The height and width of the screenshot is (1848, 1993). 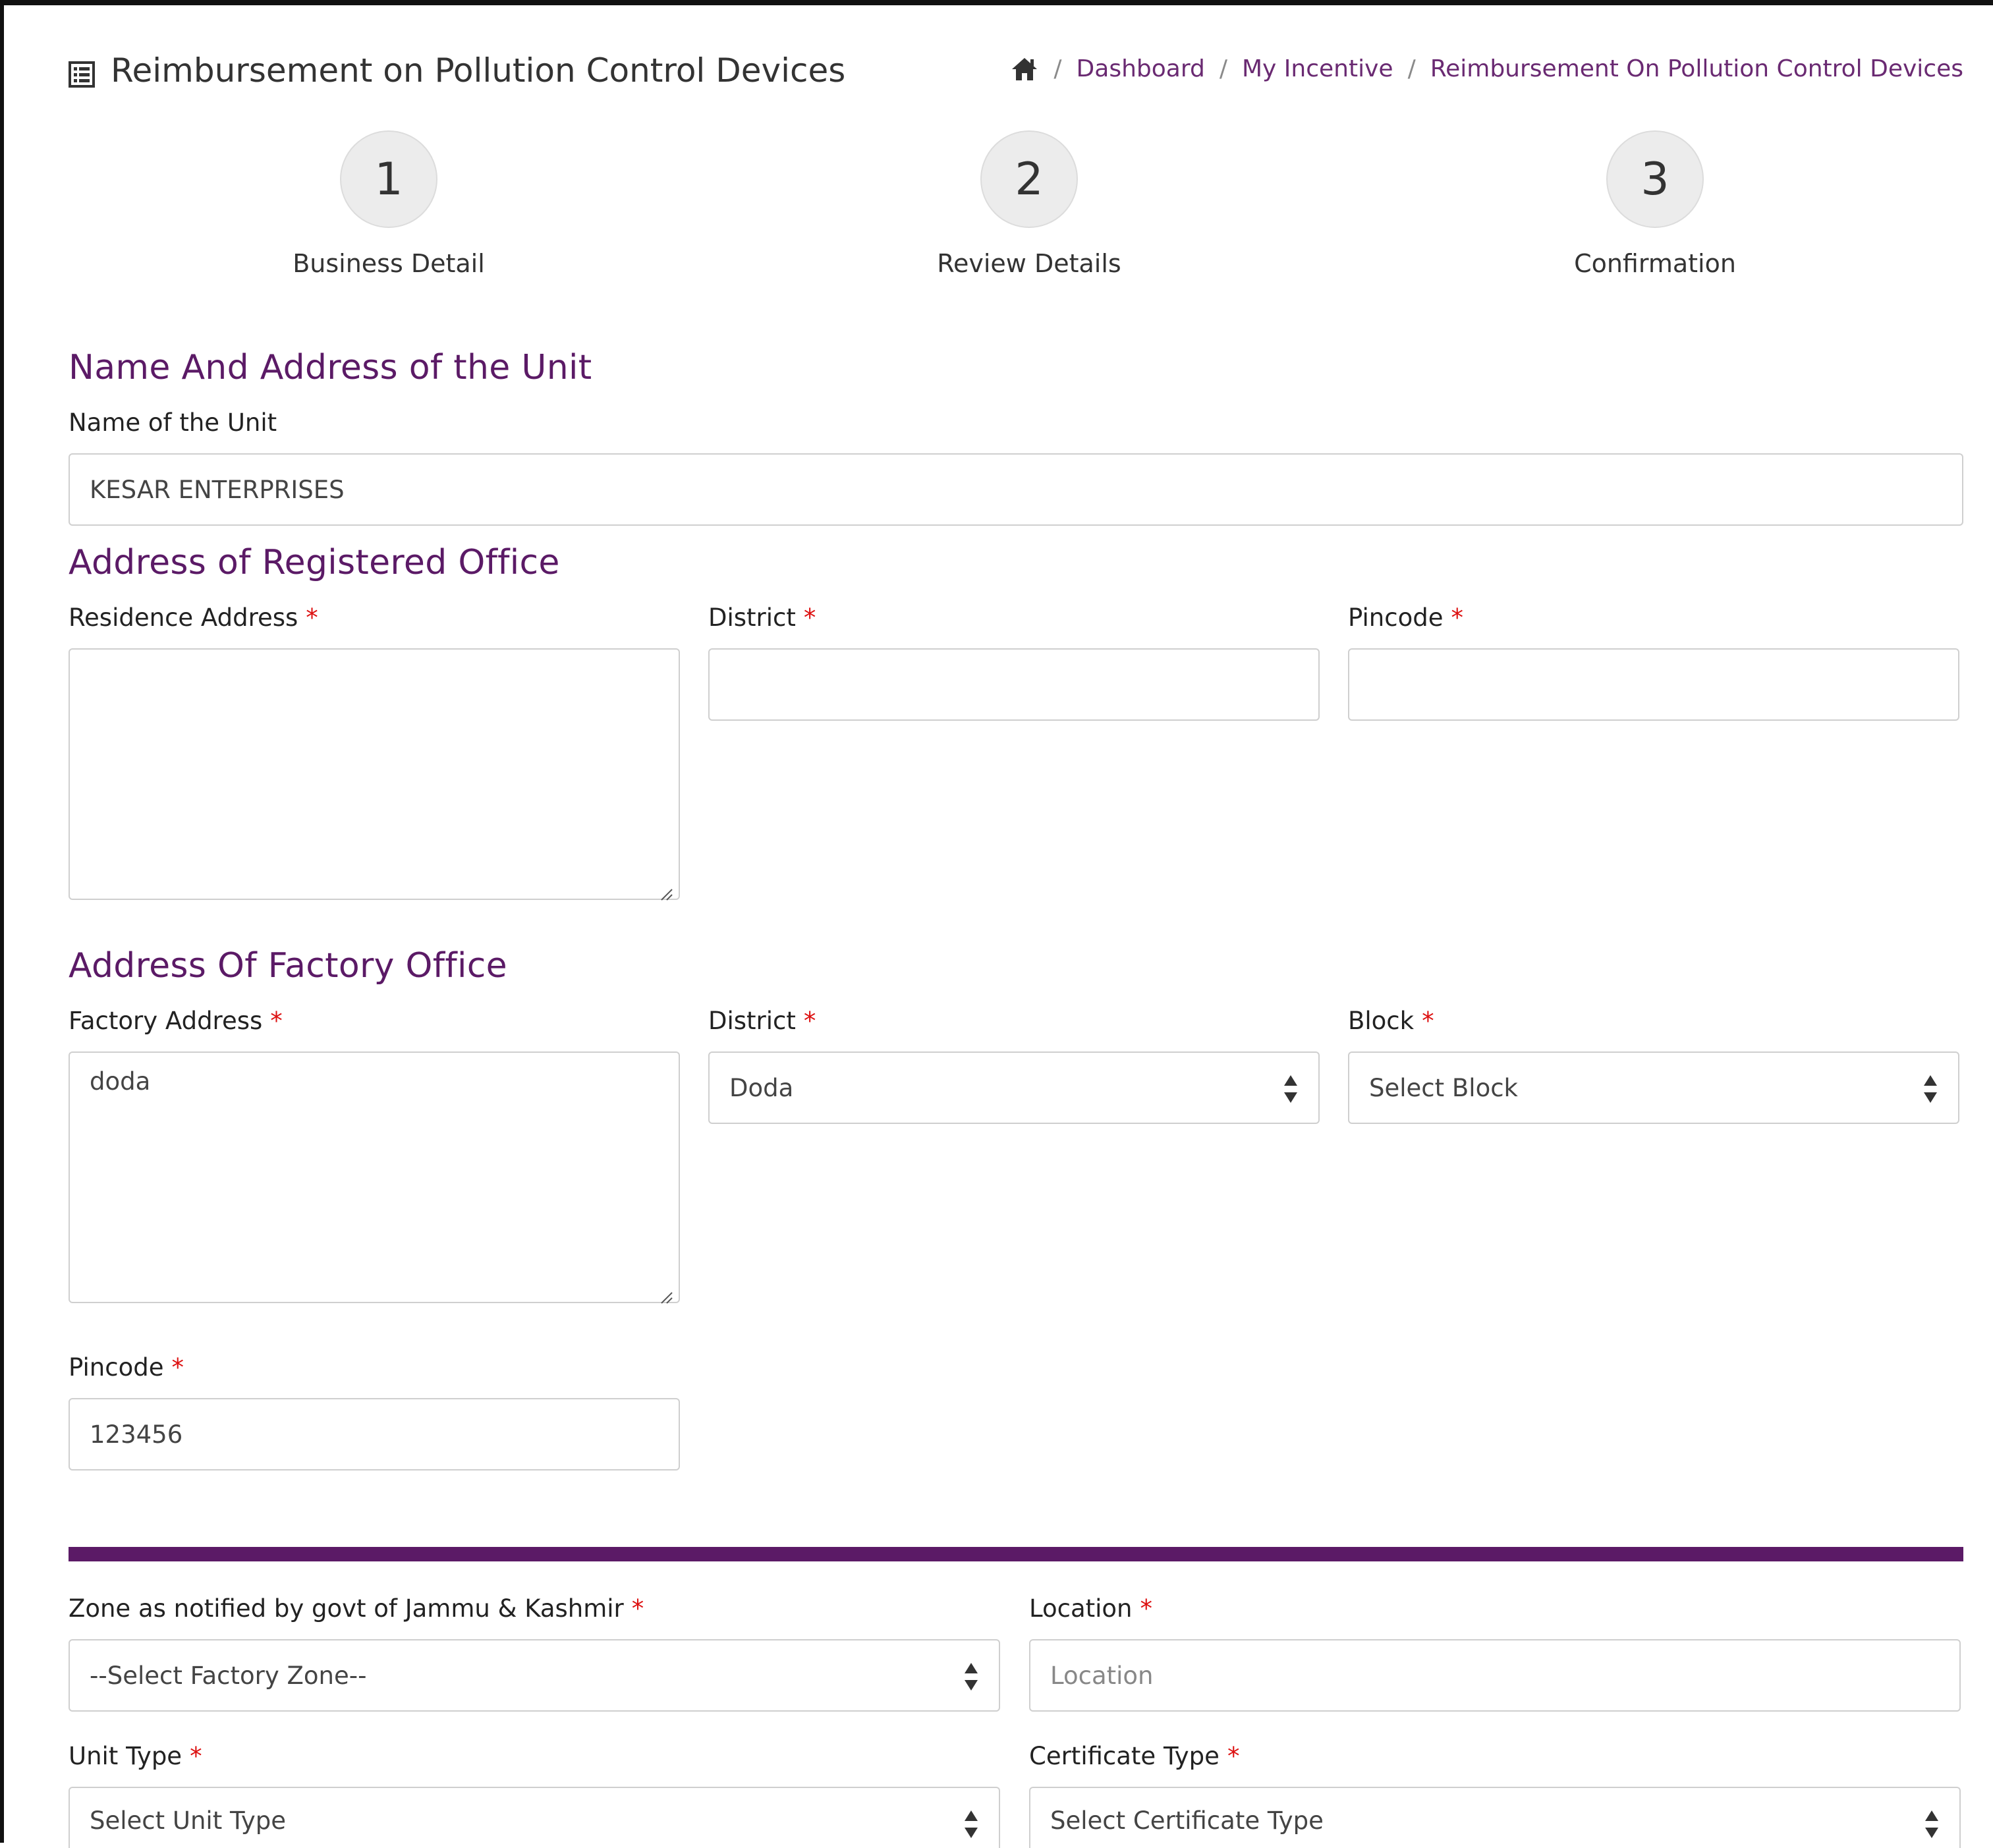 What do you see at coordinates (1014, 1087) in the screenshot?
I see `factory-district-select: Doda` at bounding box center [1014, 1087].